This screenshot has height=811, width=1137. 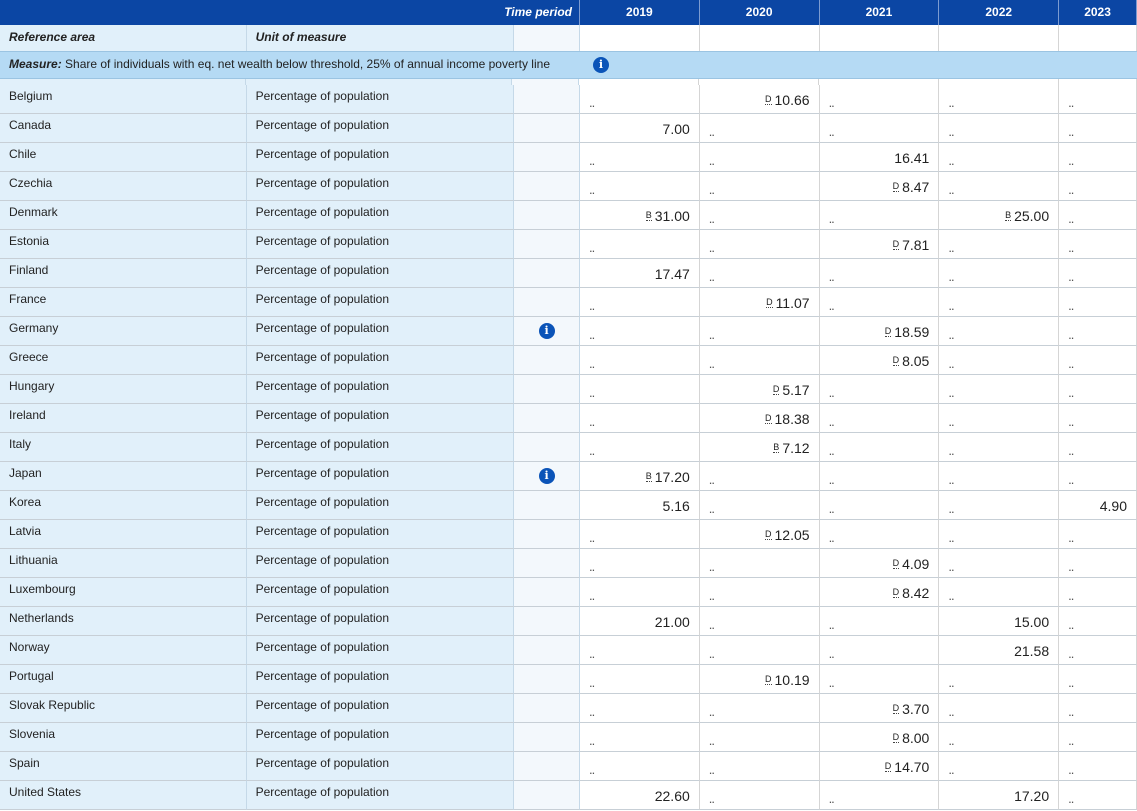 What do you see at coordinates (999, 650) in the screenshot?
I see `value-cell: 21.58` at bounding box center [999, 650].